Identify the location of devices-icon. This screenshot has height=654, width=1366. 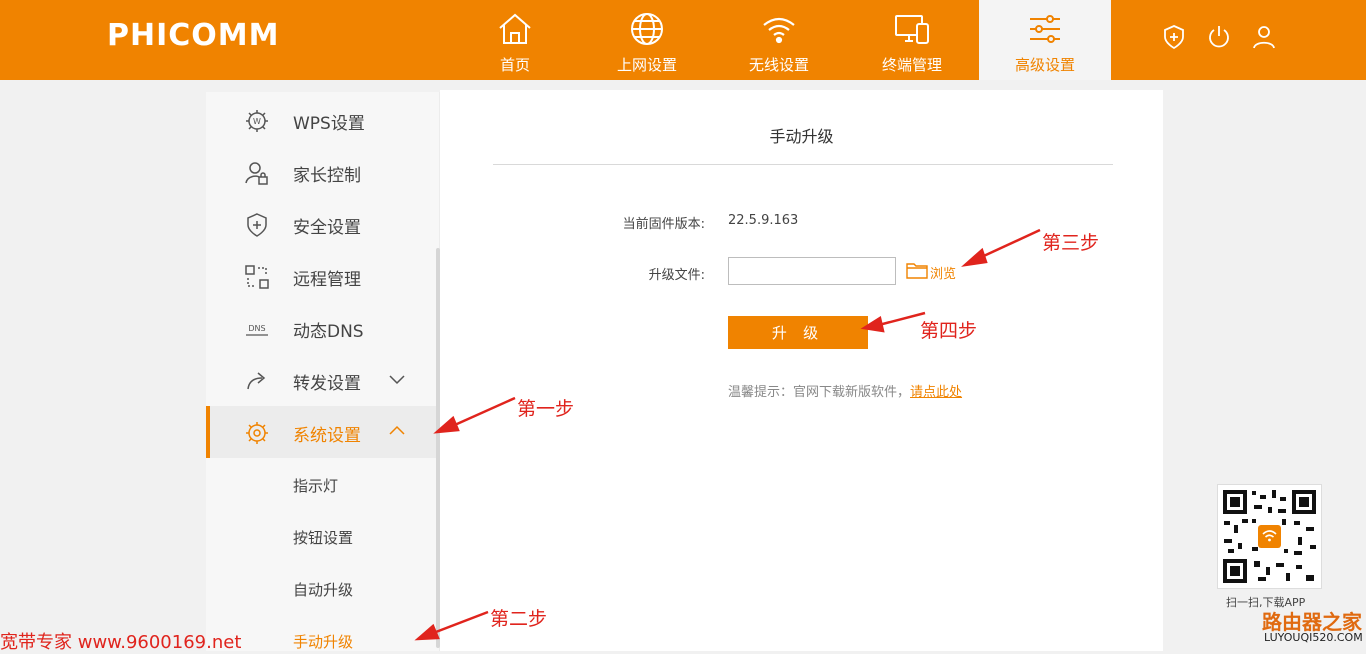
(912, 29).